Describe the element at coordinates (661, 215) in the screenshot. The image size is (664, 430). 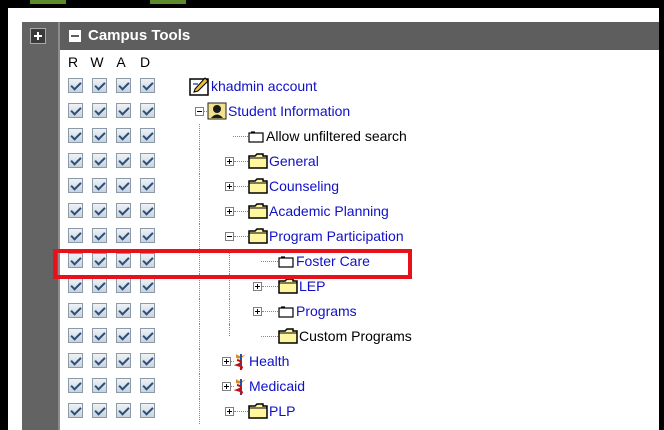
I see `right-border` at that location.